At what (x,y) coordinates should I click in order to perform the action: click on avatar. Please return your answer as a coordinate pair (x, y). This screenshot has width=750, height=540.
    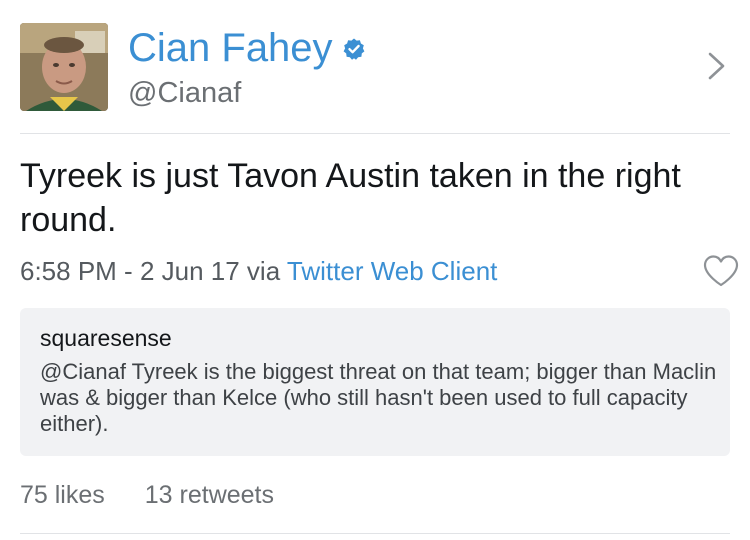
    Looking at the image, I should click on (64, 67).